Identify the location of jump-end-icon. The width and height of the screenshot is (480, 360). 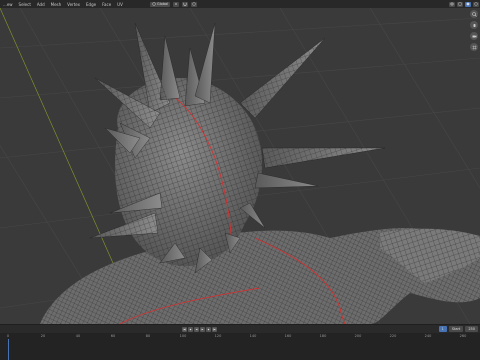
(214, 329).